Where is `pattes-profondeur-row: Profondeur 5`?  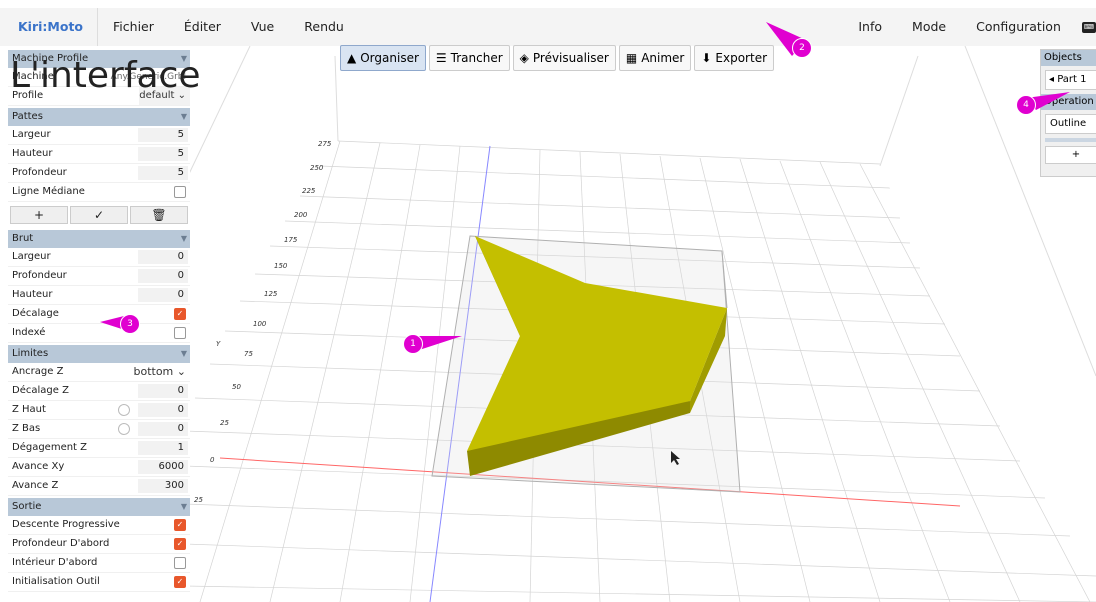
pattes-profondeur-row: Profondeur 5 is located at coordinates (99, 173).